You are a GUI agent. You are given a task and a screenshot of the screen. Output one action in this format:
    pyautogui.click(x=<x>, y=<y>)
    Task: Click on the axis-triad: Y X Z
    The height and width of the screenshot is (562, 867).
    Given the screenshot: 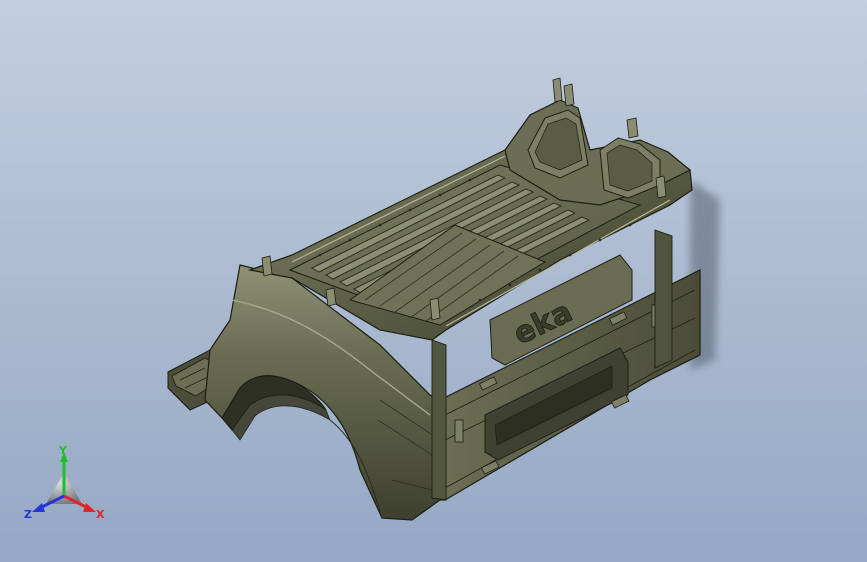 What is the action you would take?
    pyautogui.click(x=64, y=483)
    